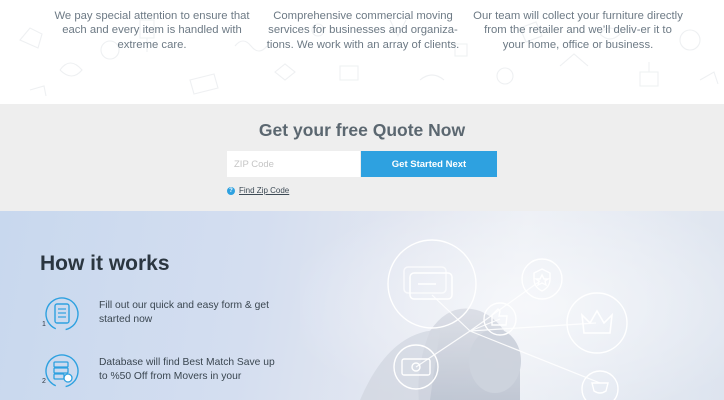 The width and height of the screenshot is (724, 400). I want to click on help-icon: ?, so click(231, 190).